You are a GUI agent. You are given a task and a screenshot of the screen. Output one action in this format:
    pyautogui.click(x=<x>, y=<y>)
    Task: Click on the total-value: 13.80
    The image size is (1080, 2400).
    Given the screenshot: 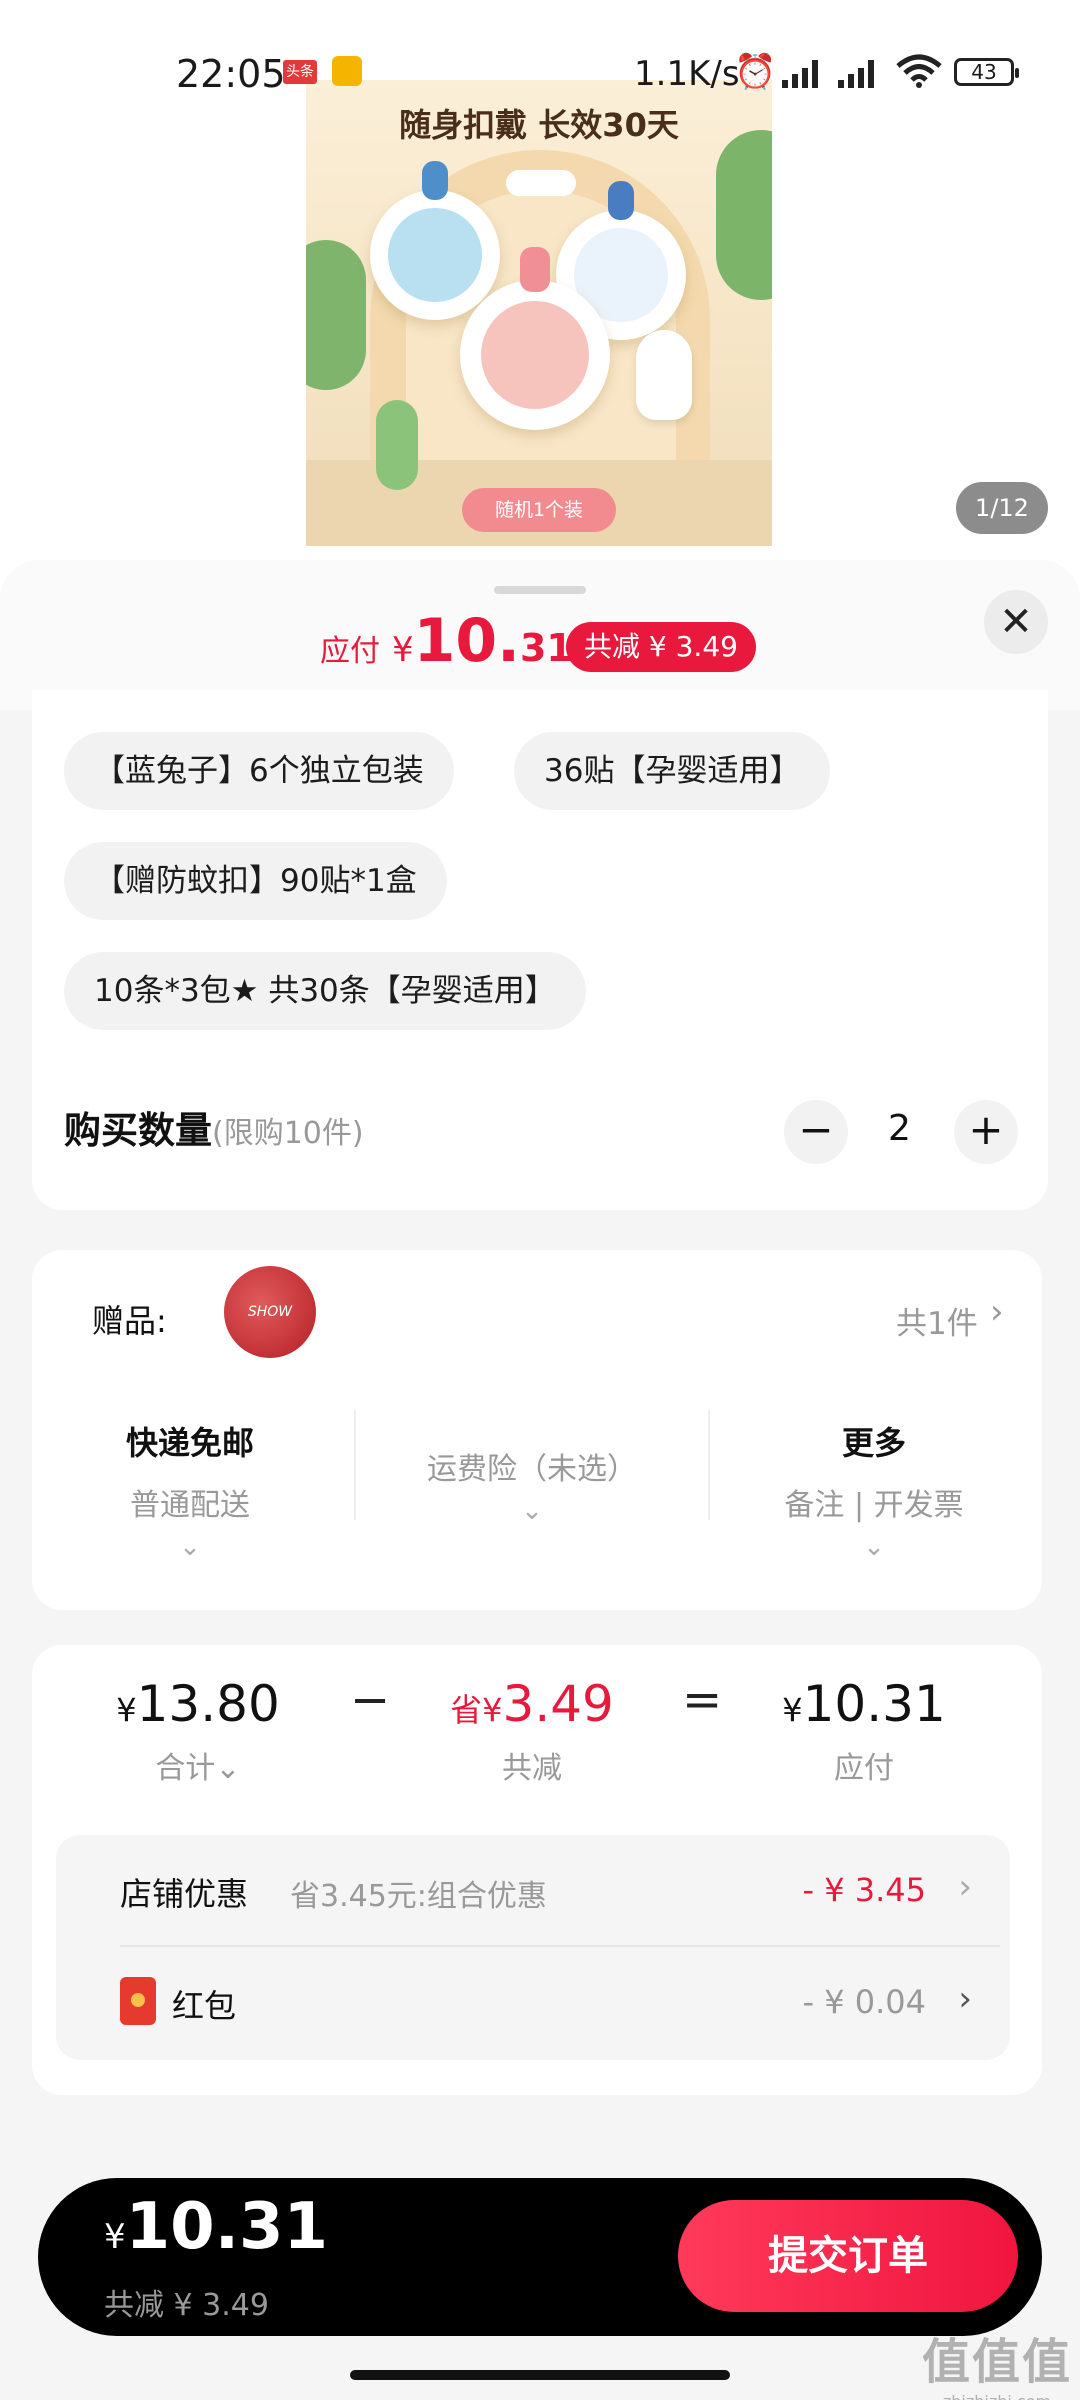 What is the action you would take?
    pyautogui.click(x=208, y=1704)
    